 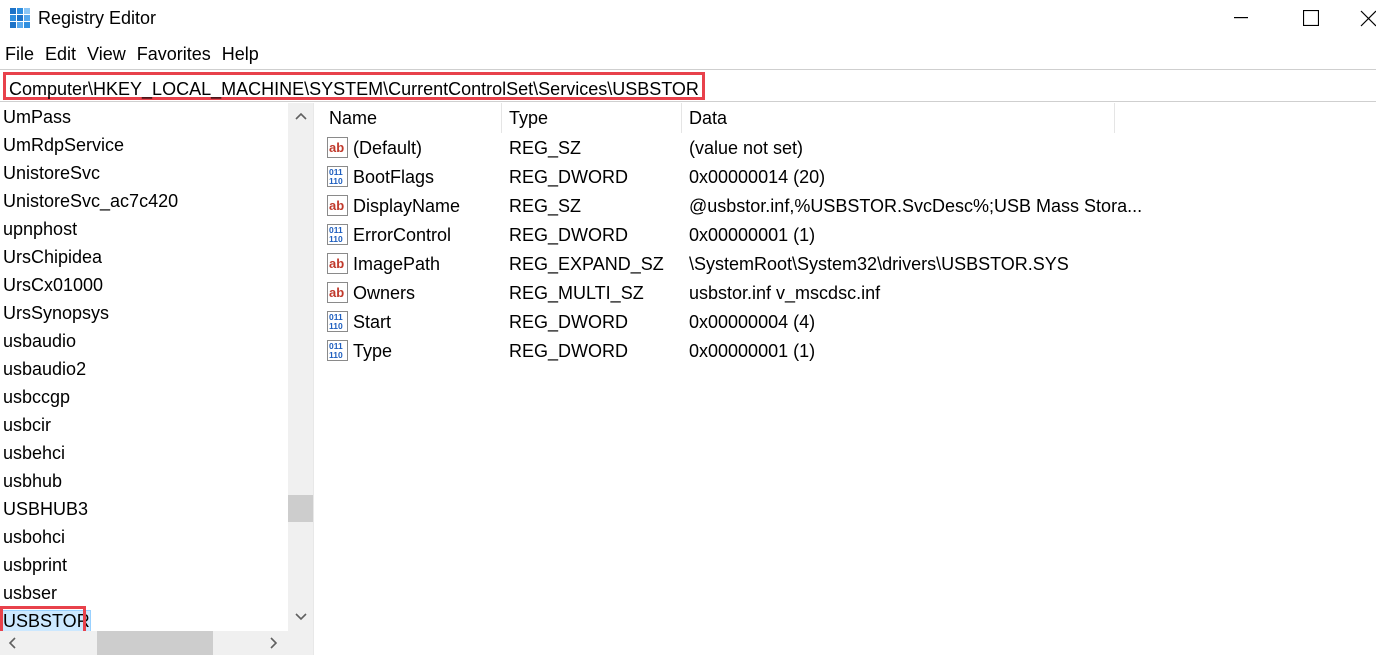 I want to click on value-type: REG_MULTI_SZ, so click(x=576, y=293).